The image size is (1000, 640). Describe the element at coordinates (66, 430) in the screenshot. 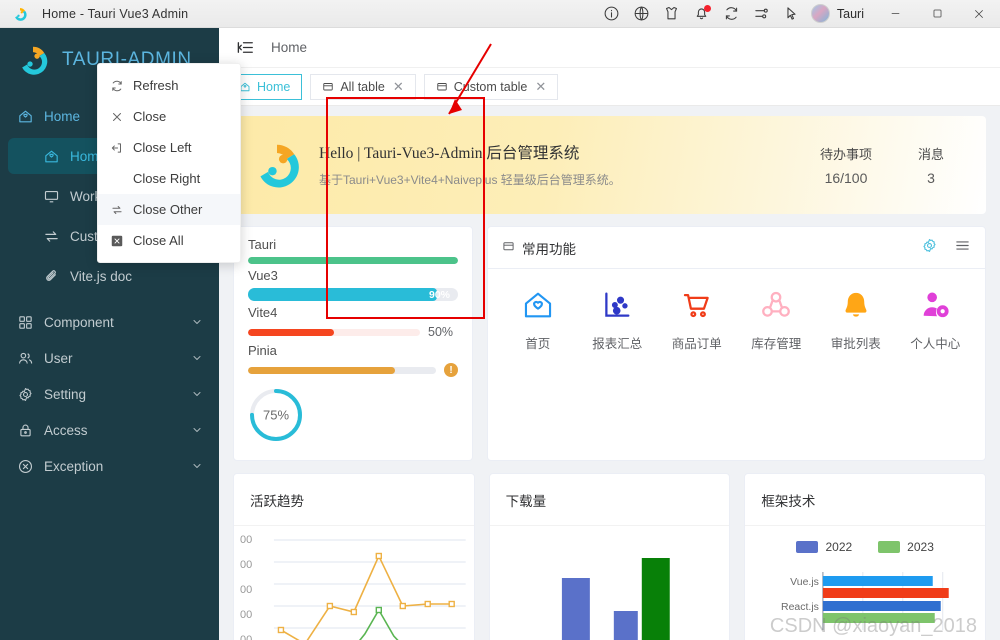

I see `sidebar-item-label: Access` at that location.